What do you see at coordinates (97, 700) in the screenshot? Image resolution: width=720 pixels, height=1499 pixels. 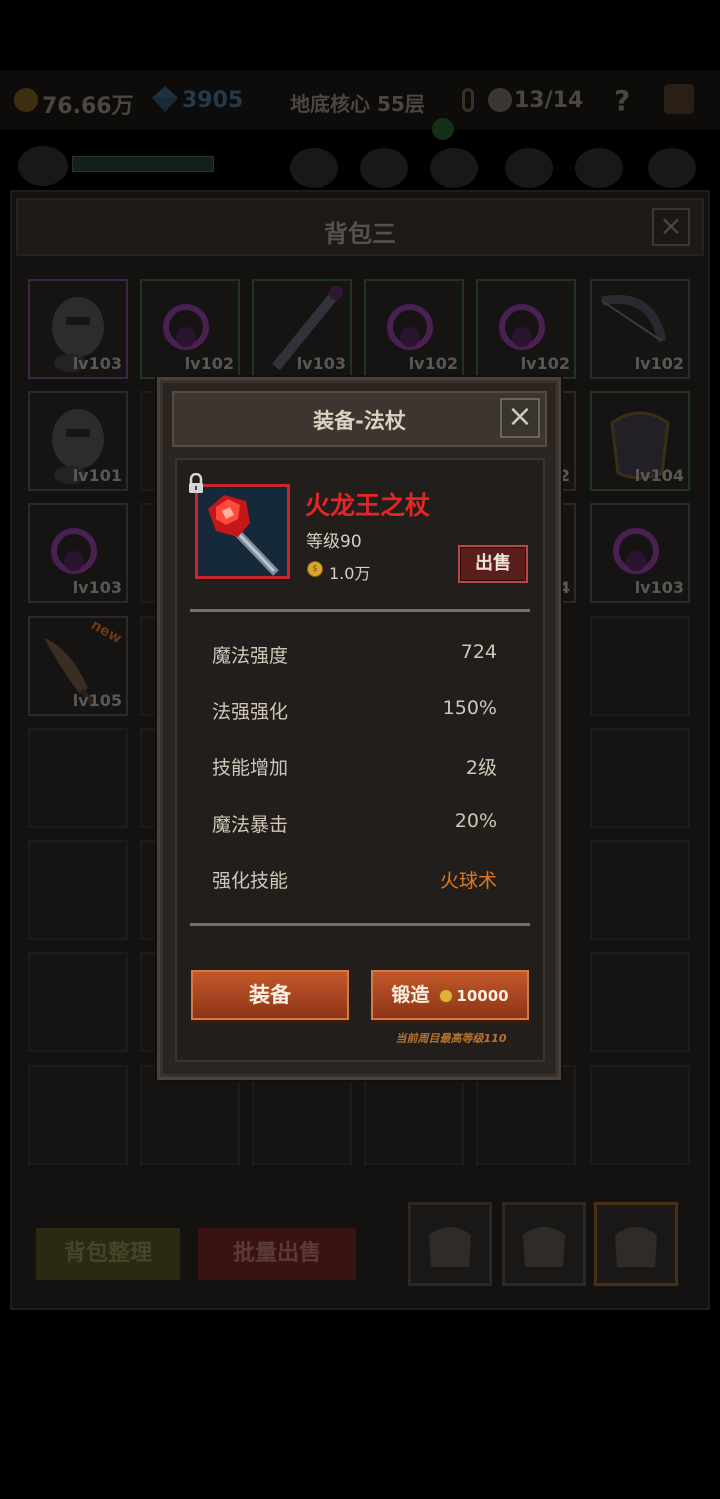 I see `slot-level: lv105` at bounding box center [97, 700].